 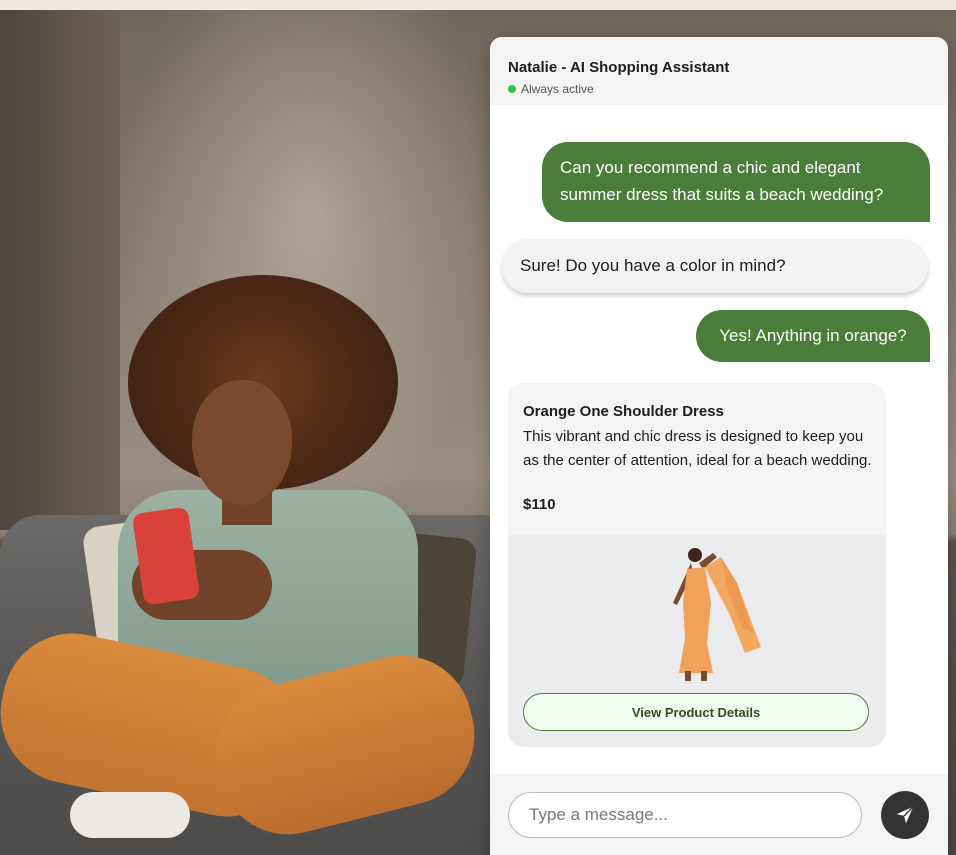 What do you see at coordinates (619, 67) in the screenshot?
I see `agent-name: Natalie - AI Shopping Assistant` at bounding box center [619, 67].